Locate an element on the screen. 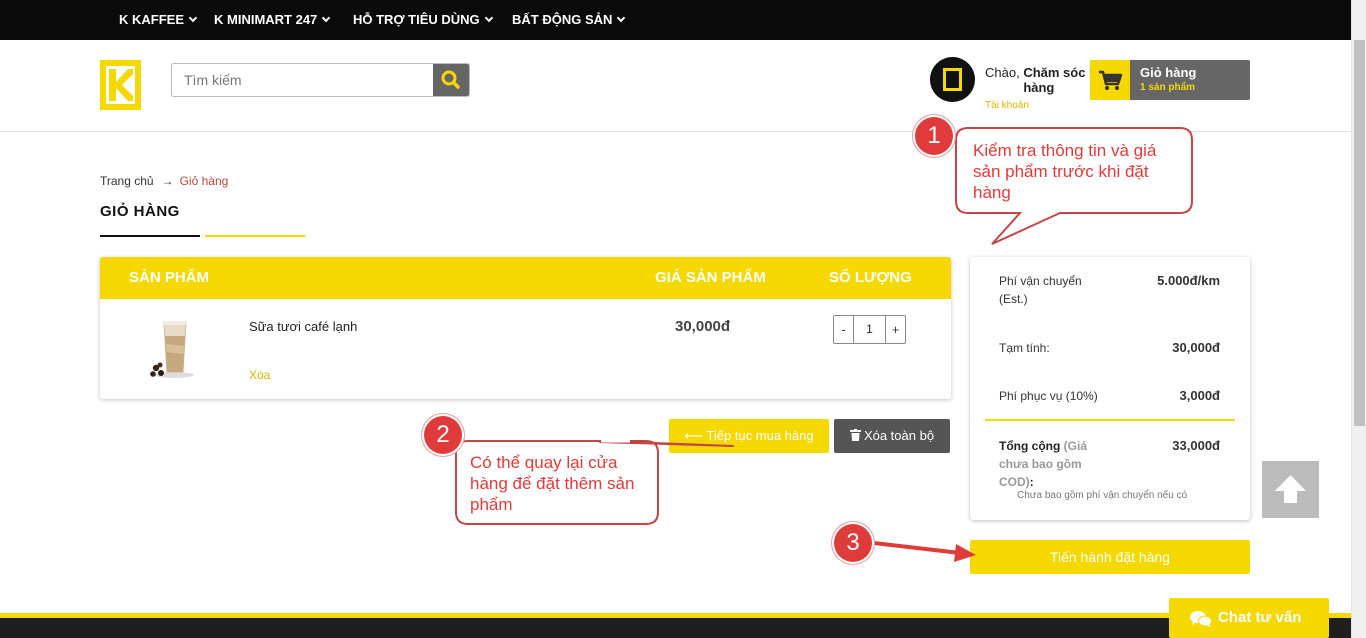  cart-button: Giỏ hàng 1 sản phẩm is located at coordinates (1170, 80).